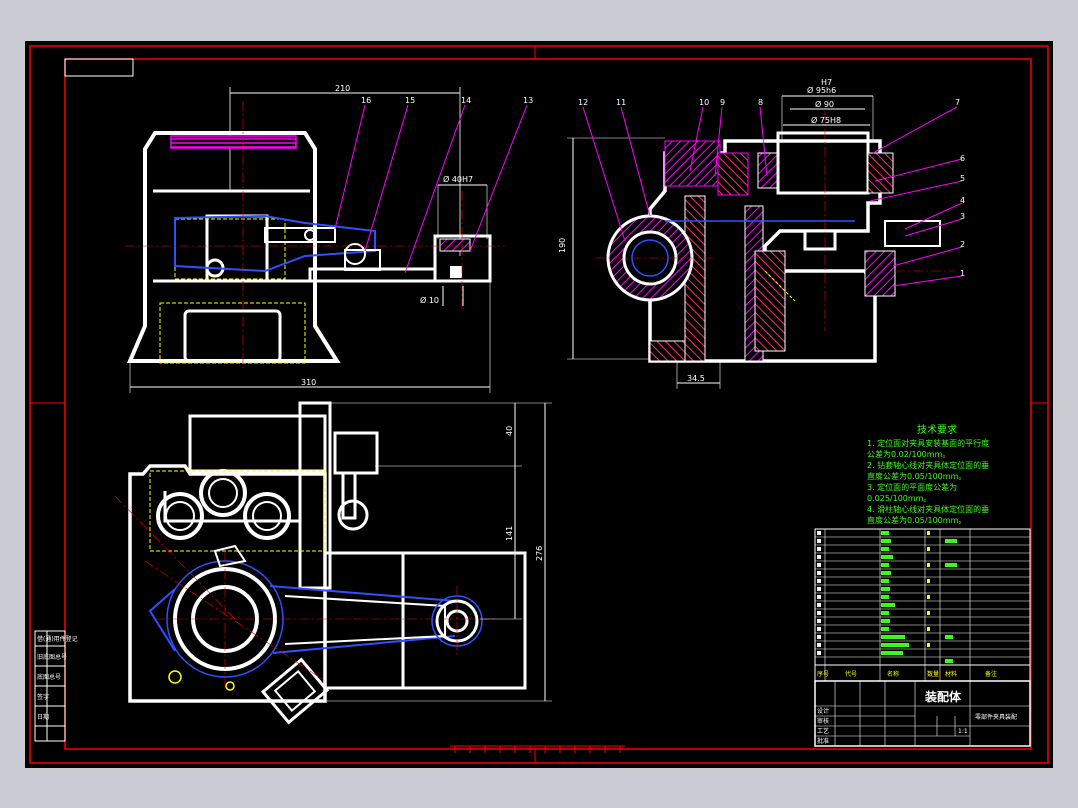  Describe the element at coordinates (621, 102) in the screenshot. I see `balloon-11: 11` at that location.